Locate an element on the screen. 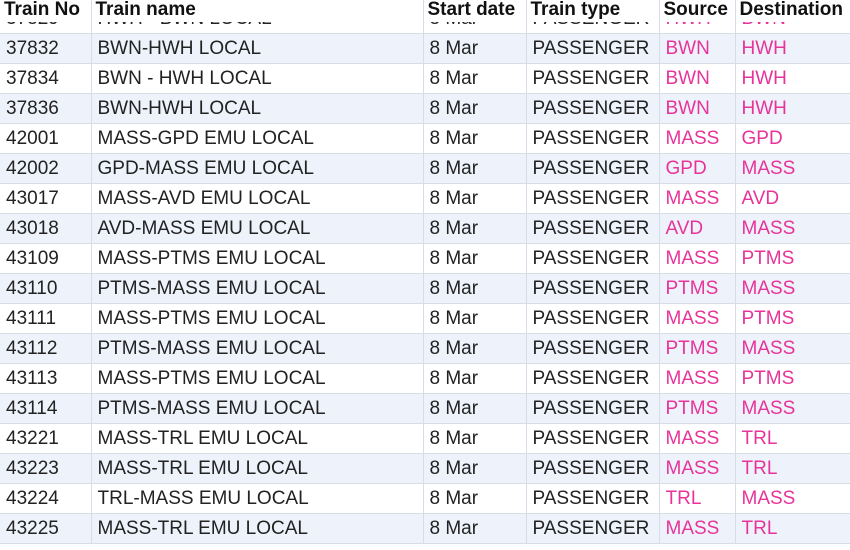 This screenshot has width=850, height=550. cell-train-no: 43225 is located at coordinates (46, 528).